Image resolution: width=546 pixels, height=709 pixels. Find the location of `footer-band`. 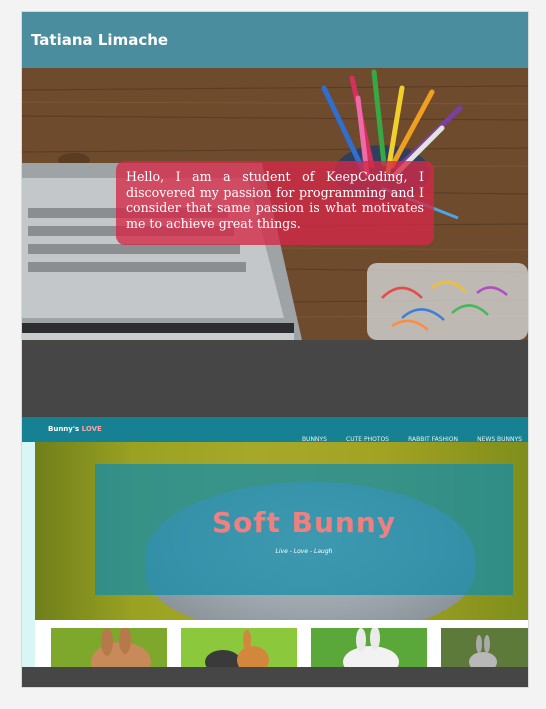

footer-band is located at coordinates (275, 677).